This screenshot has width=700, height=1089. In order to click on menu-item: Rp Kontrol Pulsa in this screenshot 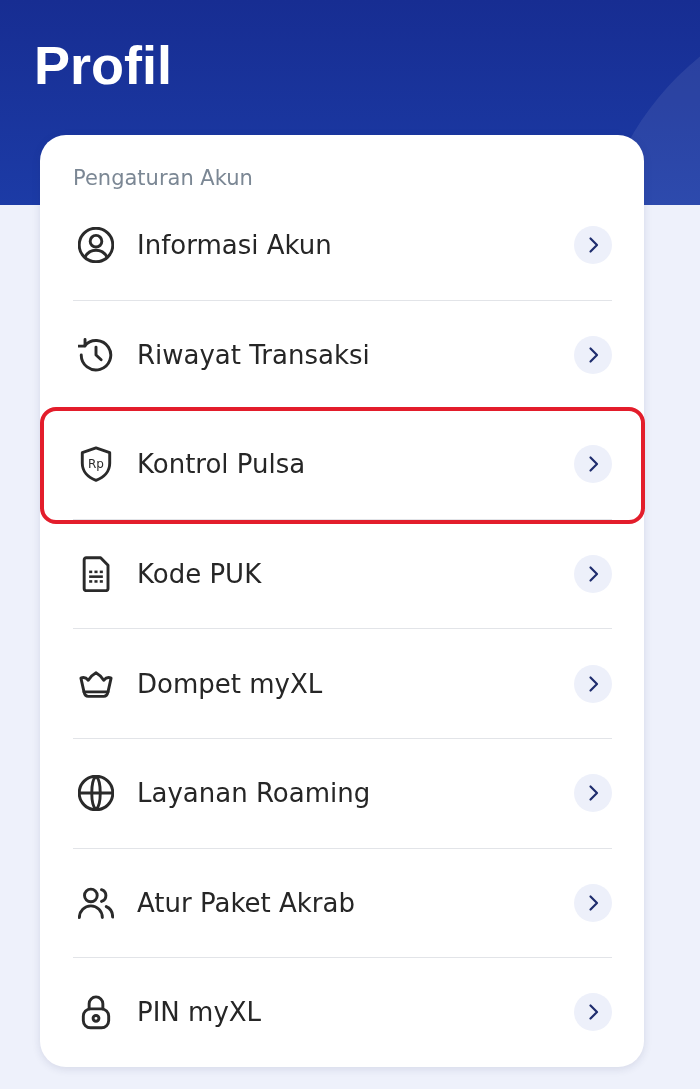, I will do `click(342, 464)`.